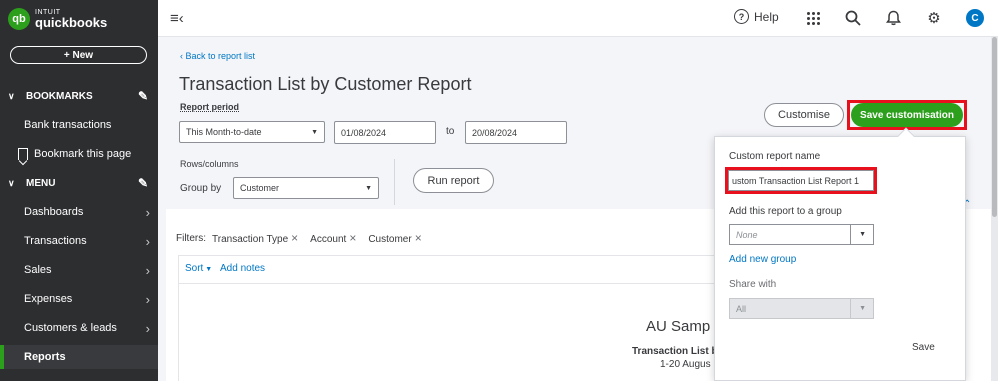  Describe the element at coordinates (775, 156) in the screenshot. I see `custom-report-name-label: Custom report name` at that location.